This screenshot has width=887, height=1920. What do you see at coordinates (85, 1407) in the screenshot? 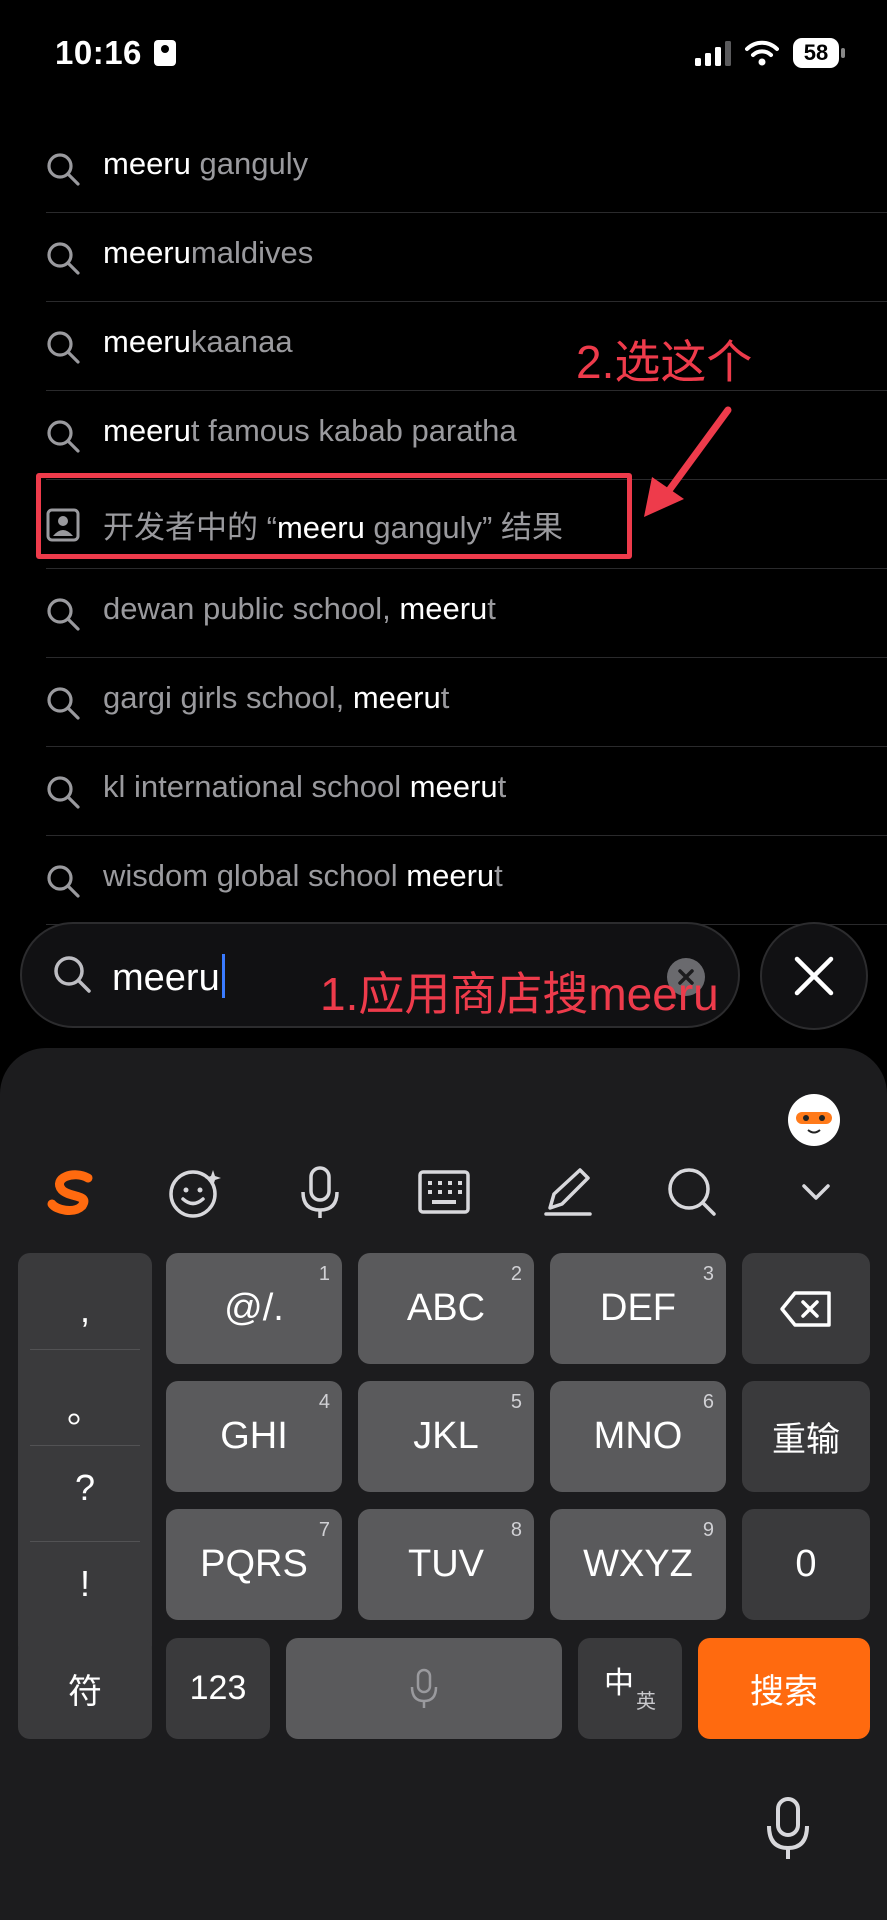
I see `punct-period-key: 。` at bounding box center [85, 1407].